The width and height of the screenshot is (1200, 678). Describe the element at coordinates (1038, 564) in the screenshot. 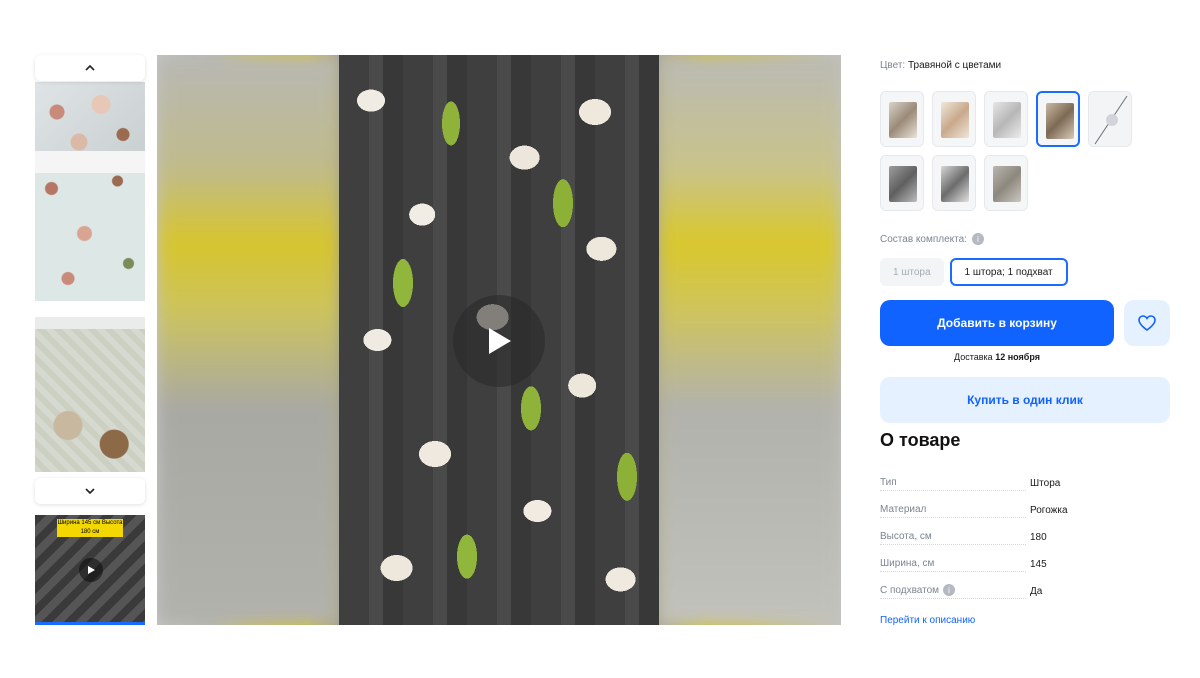

I see `spec-value: 145` at that location.